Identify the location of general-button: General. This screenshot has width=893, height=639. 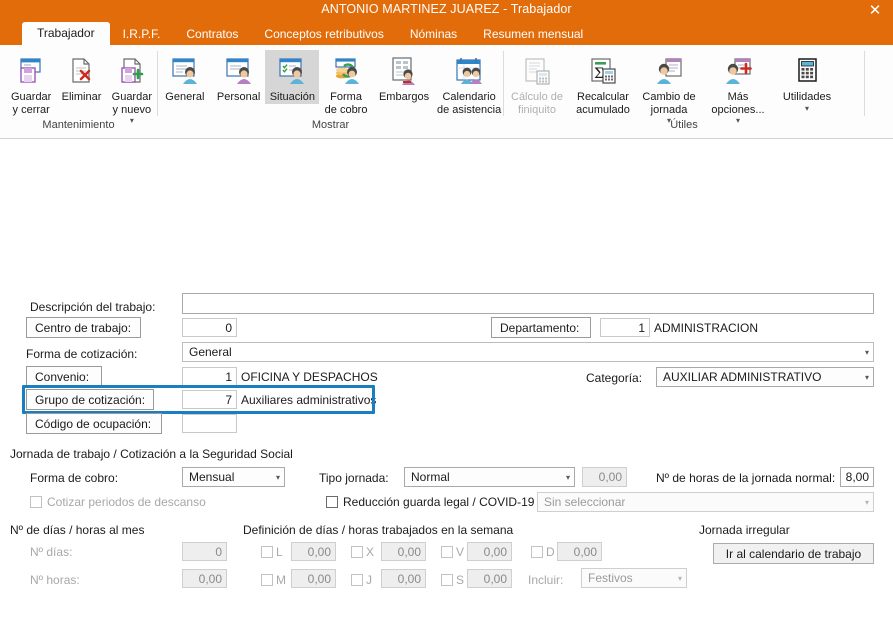
(185, 77).